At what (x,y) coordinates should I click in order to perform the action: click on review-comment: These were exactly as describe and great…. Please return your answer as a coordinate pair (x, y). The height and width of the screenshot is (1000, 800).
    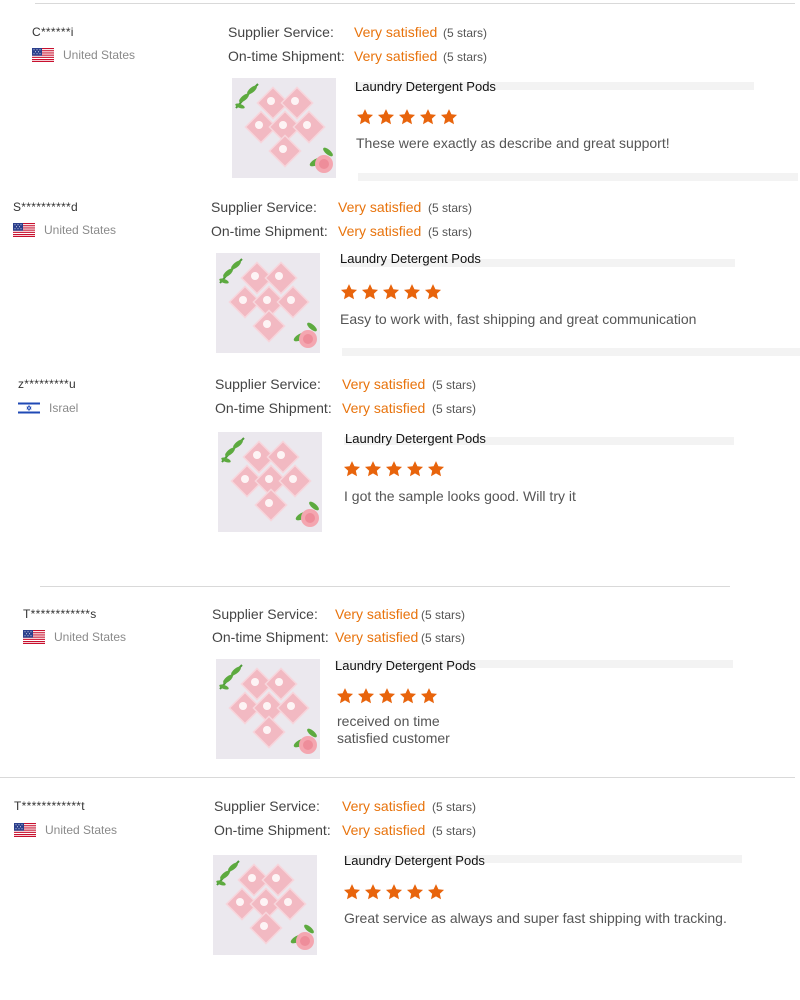
    Looking at the image, I should click on (513, 143).